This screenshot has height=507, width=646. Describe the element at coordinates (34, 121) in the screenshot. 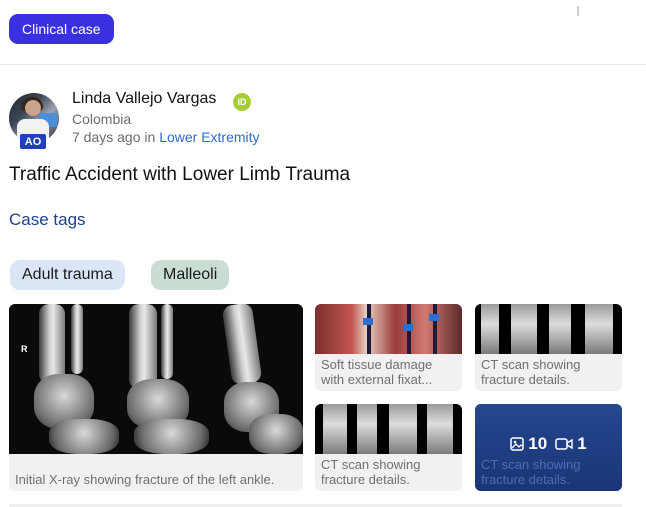

I see `author-avatar: AO` at that location.